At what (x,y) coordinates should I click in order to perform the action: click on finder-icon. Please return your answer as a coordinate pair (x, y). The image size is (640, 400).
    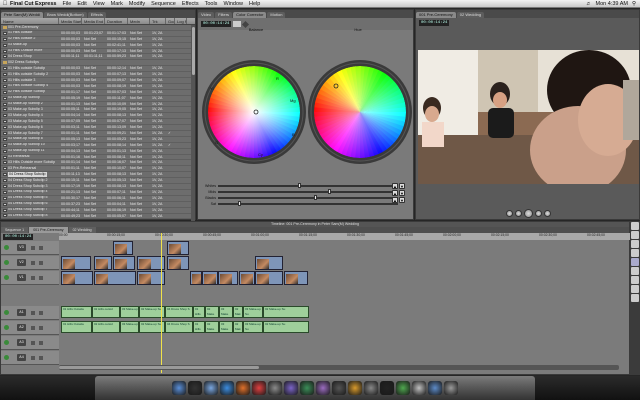
    Looking at the image, I should click on (179, 388).